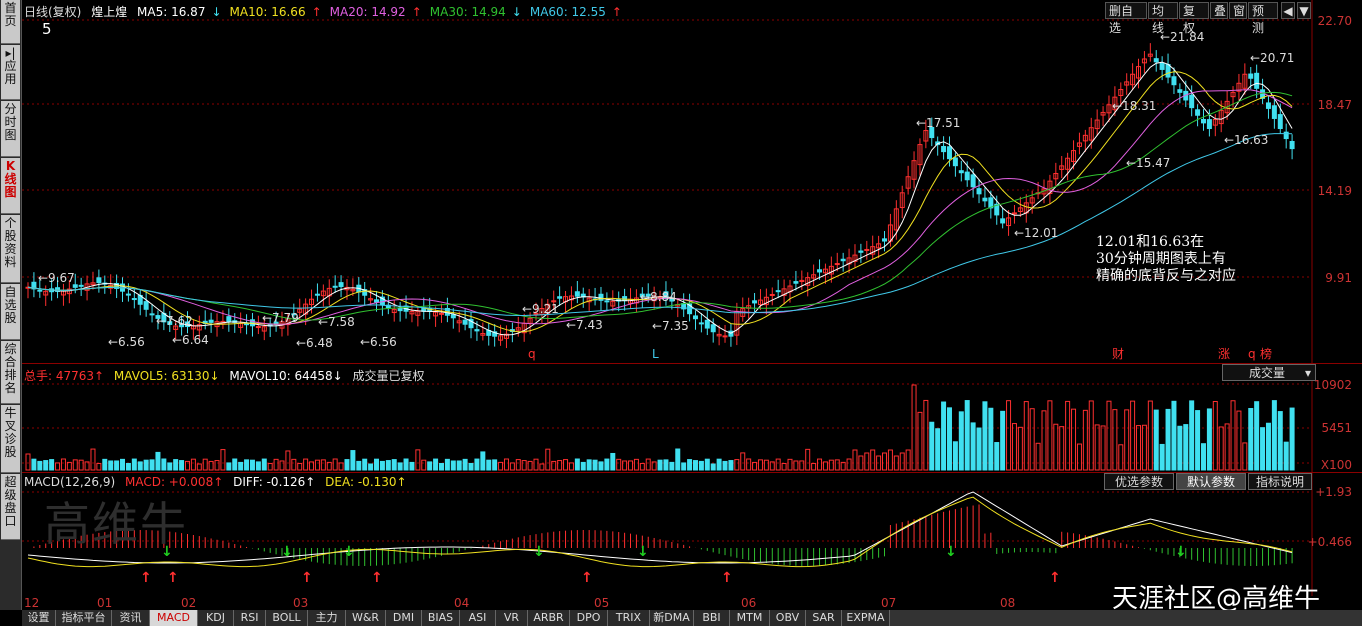  I want to click on volume-axis-label: X100, so click(1336, 465).